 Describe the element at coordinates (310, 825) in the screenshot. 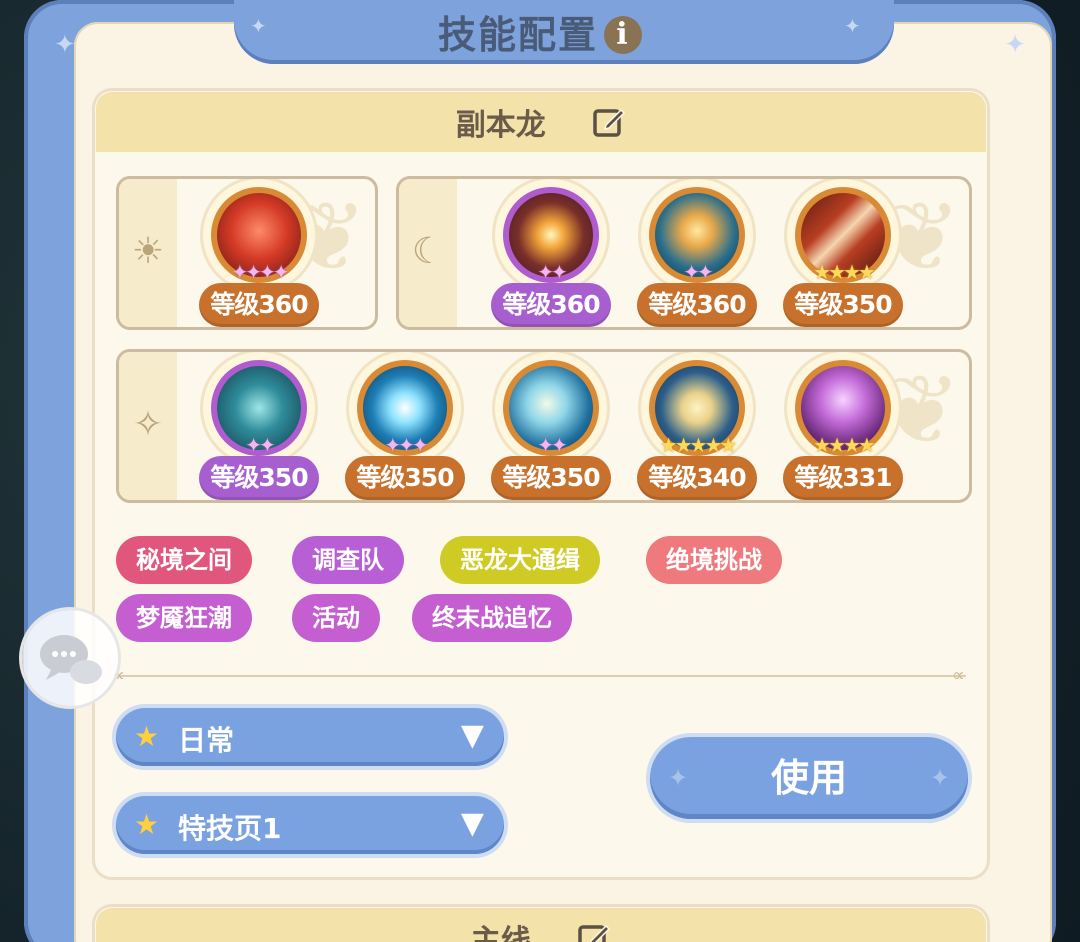

I see `page-dropdown: ★ 特技页1 ▼` at that location.